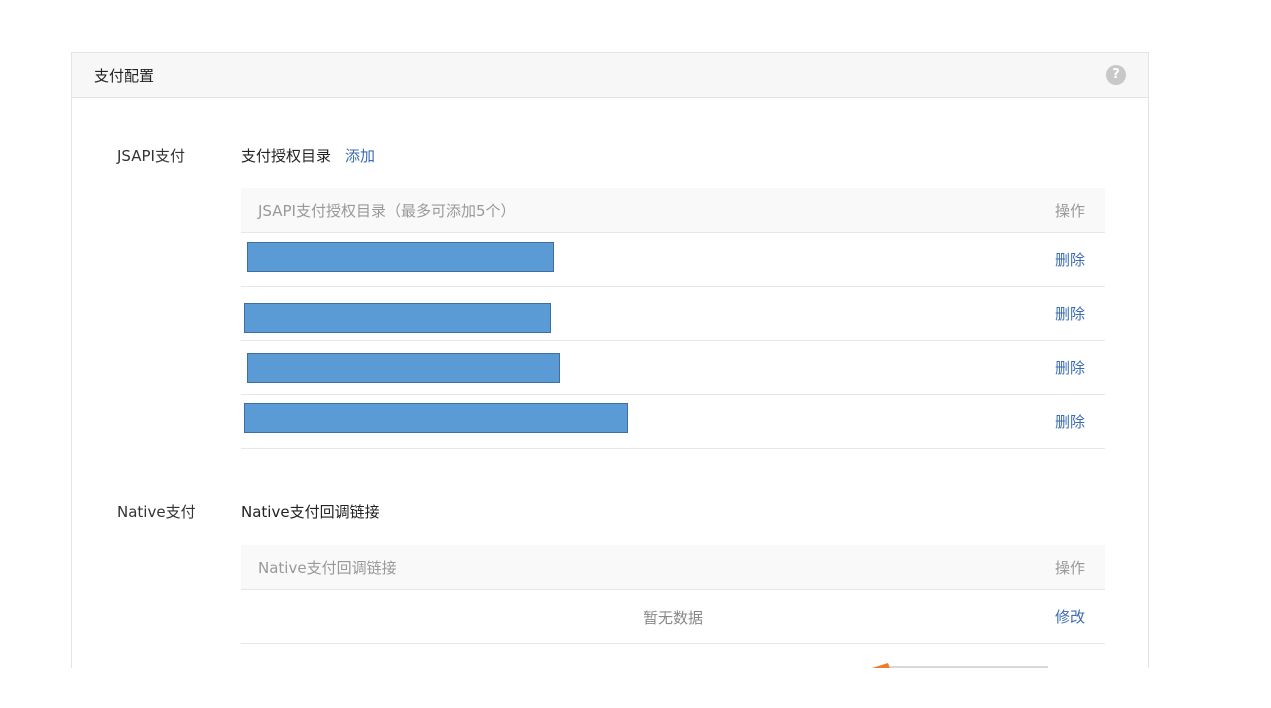 This screenshot has width=1271, height=708. Describe the element at coordinates (310, 512) in the screenshot. I see `native-section-title: Native支付回调链接` at that location.